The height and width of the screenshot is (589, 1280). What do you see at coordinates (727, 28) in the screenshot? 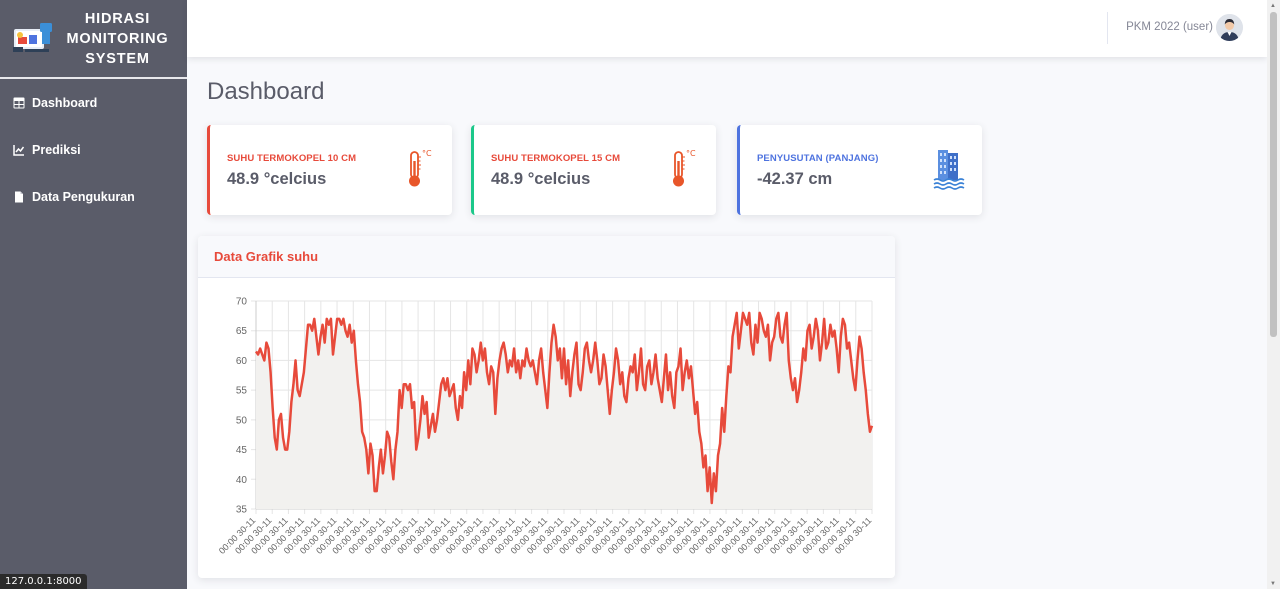
I see `topbar: PKM 2022 (user)` at bounding box center [727, 28].